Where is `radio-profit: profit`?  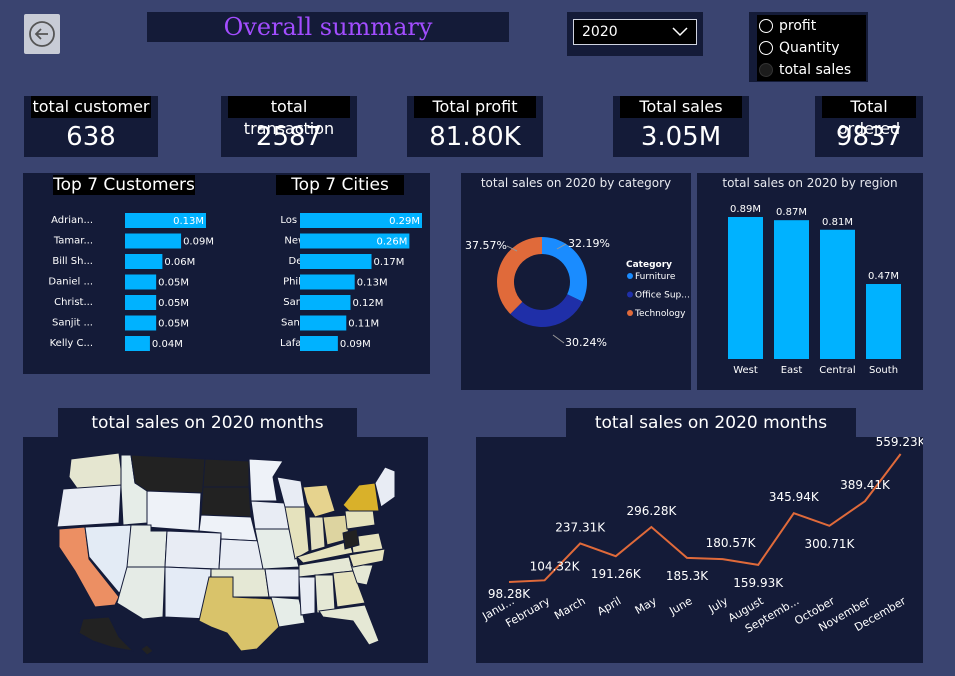
radio-profit: profit is located at coordinates (811, 26).